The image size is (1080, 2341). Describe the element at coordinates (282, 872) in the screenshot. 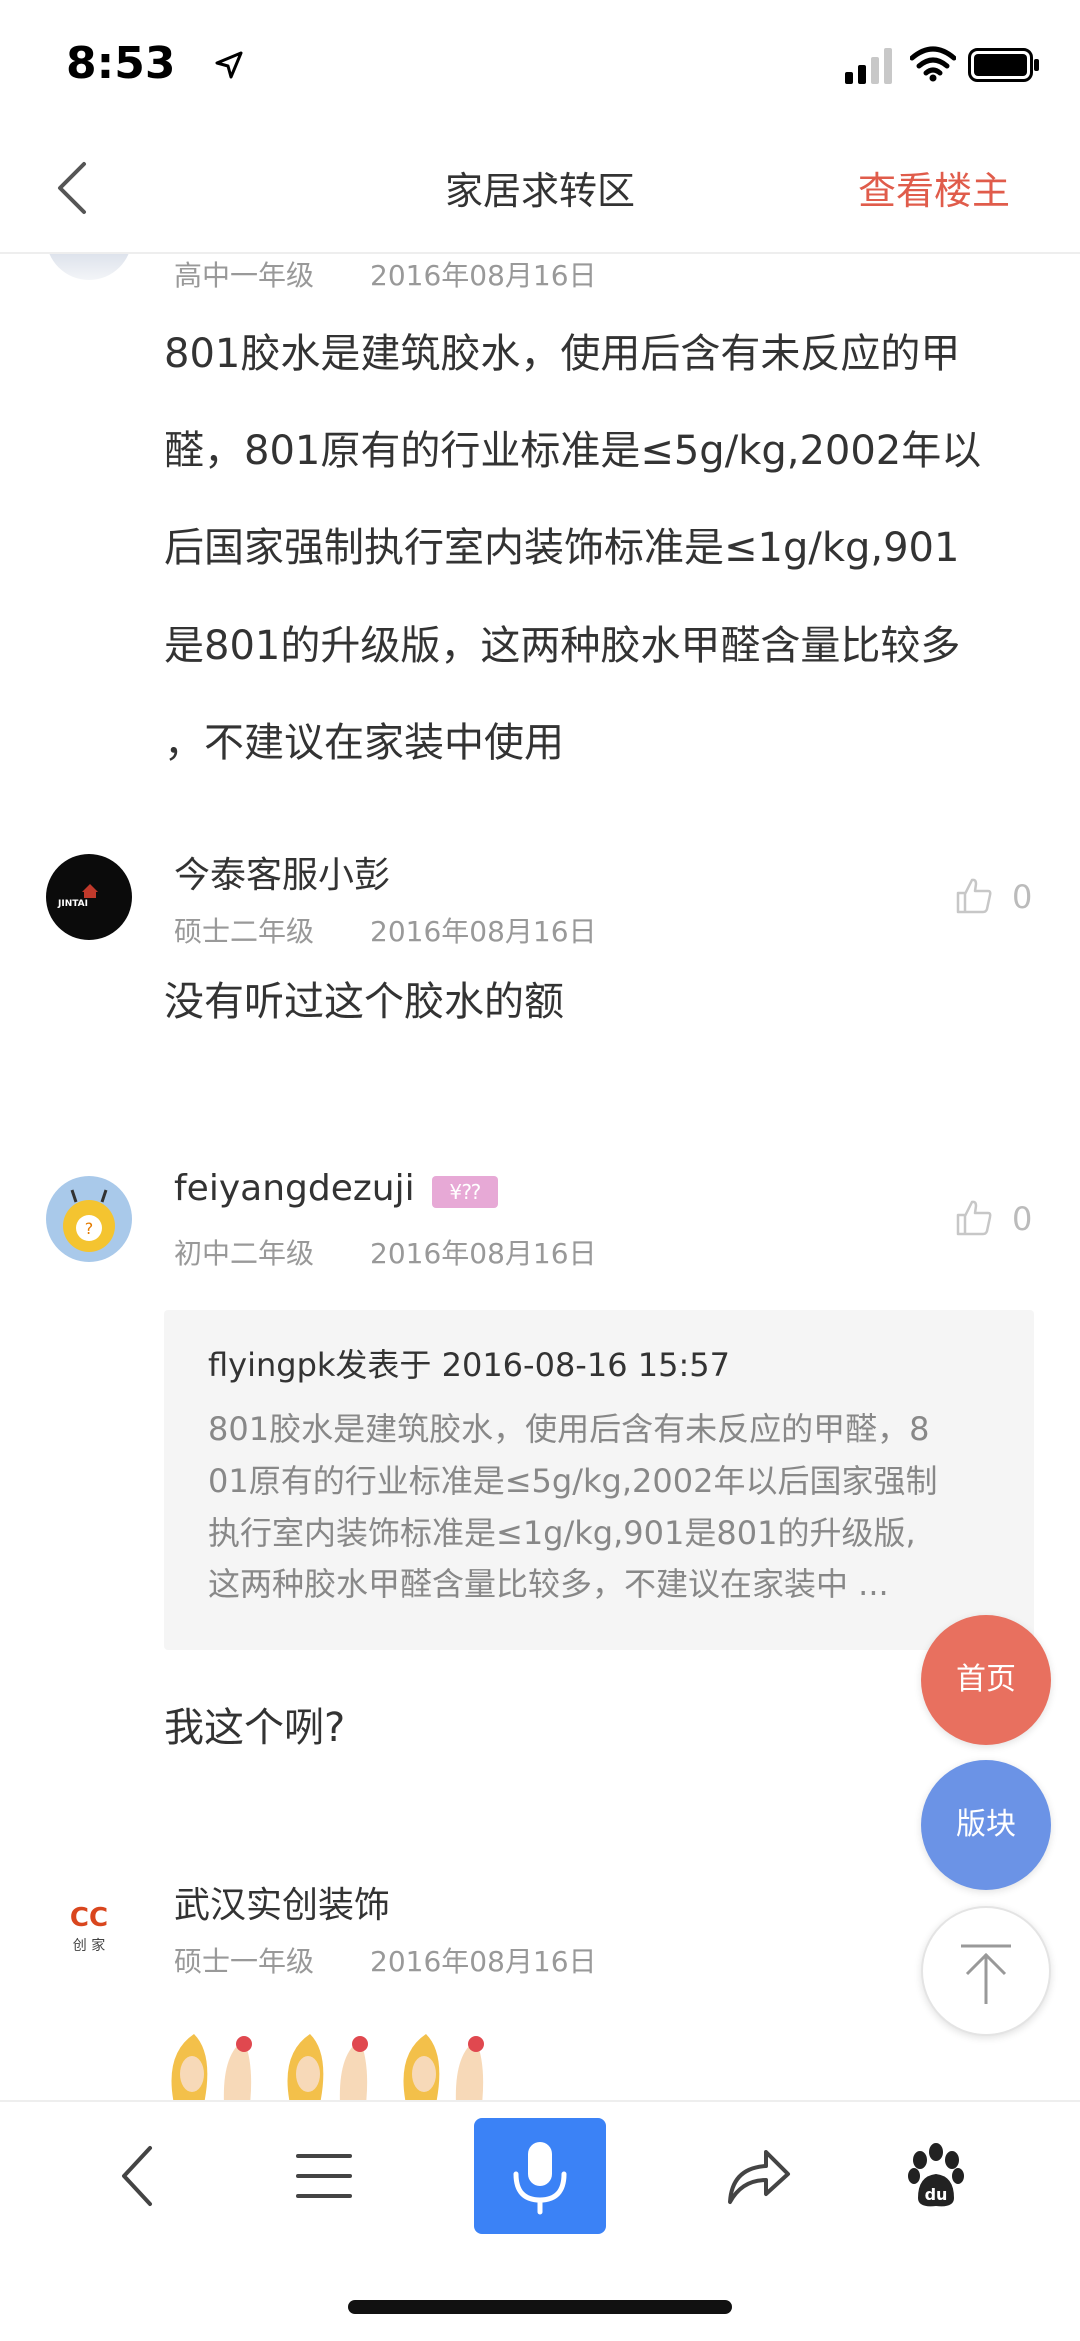

I see `user-name: 今泰客服小彭` at that location.